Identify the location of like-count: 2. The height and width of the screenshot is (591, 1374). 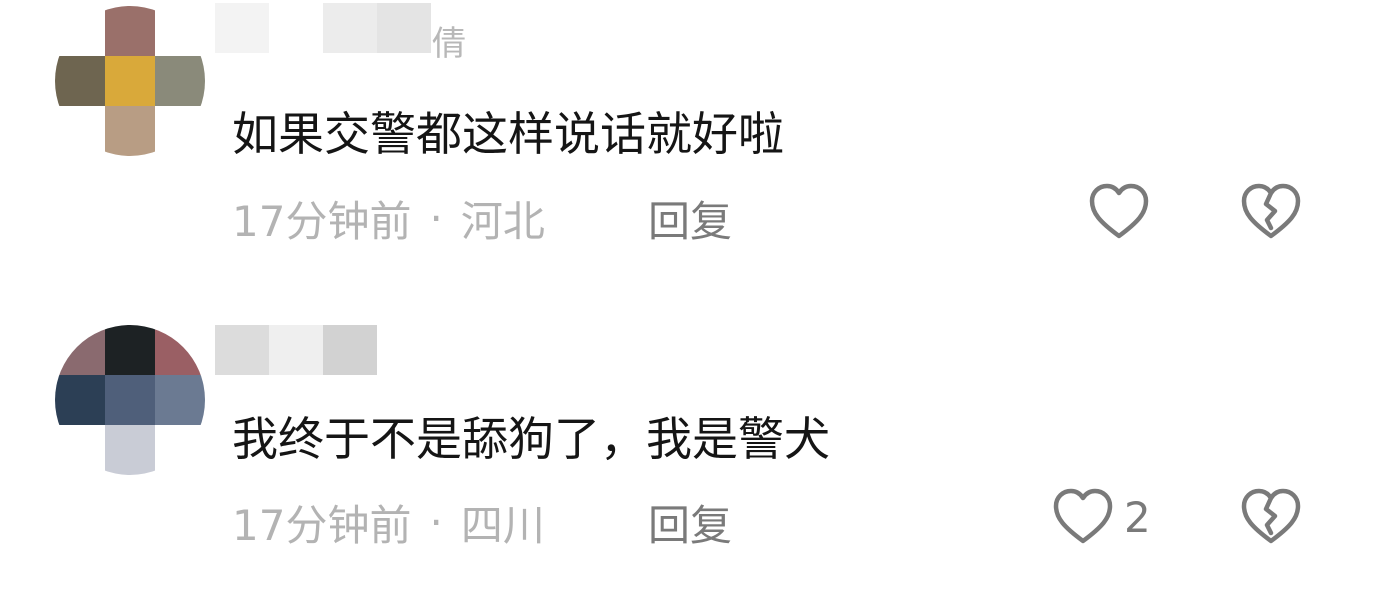
(1137, 517).